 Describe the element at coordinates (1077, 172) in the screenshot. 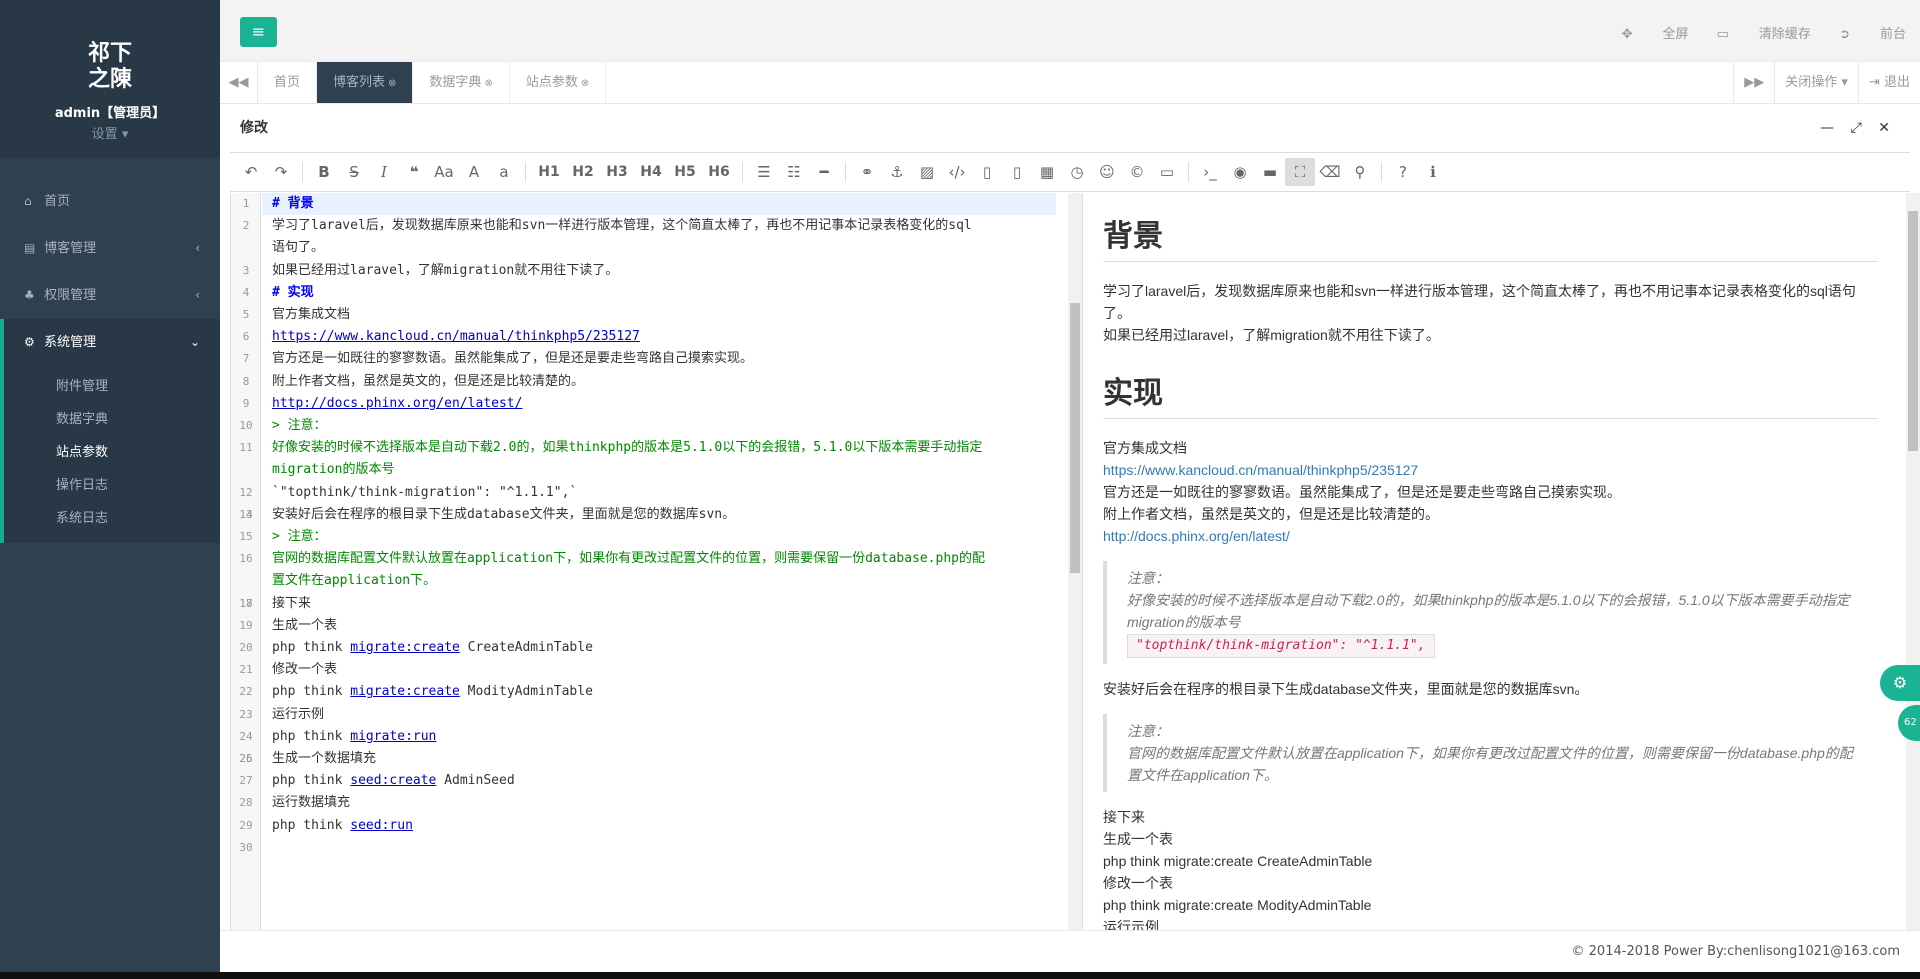

I see `datetime-icon: ◷` at that location.